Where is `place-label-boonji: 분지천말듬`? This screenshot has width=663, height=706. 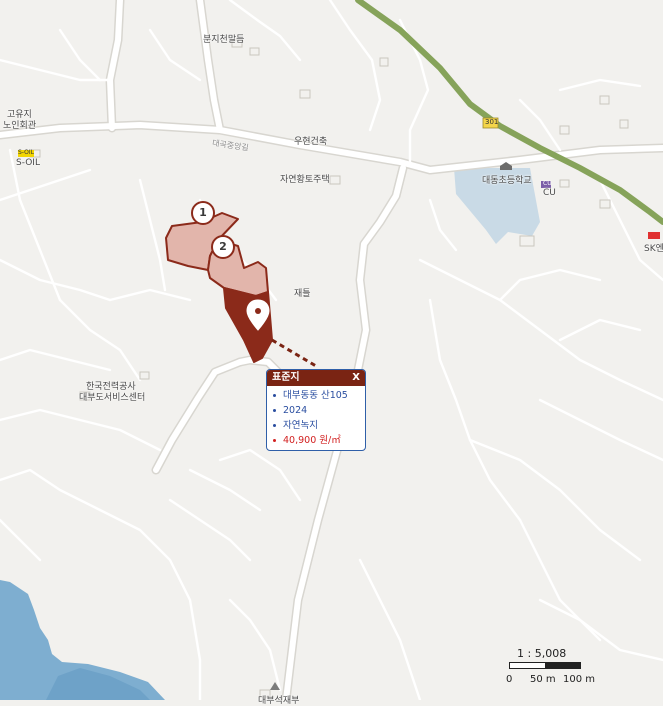 place-label-boonji: 분지천말듬 is located at coordinates (224, 40).